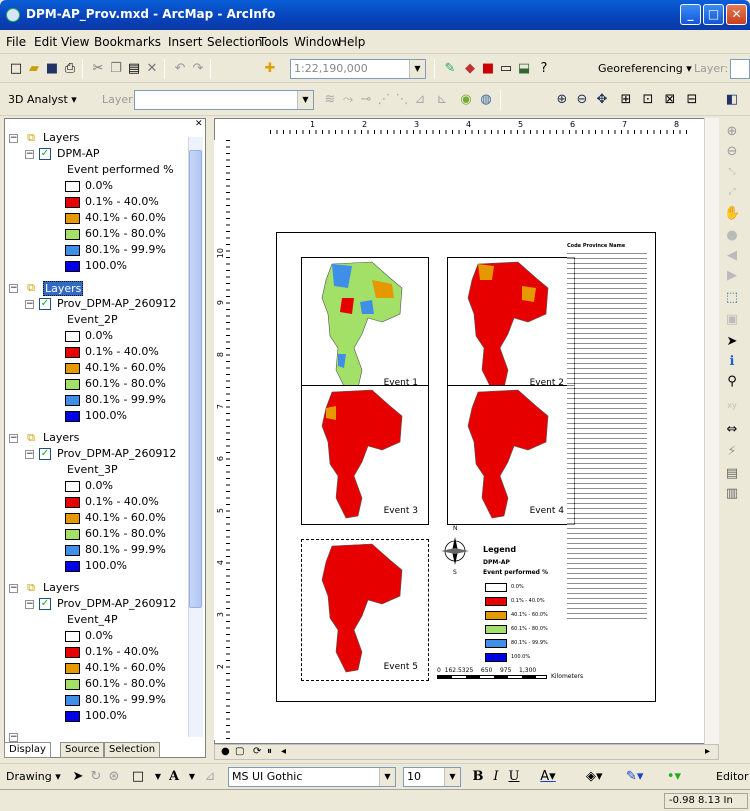  I want to click on identify-icon: ℹ, so click(732, 362).